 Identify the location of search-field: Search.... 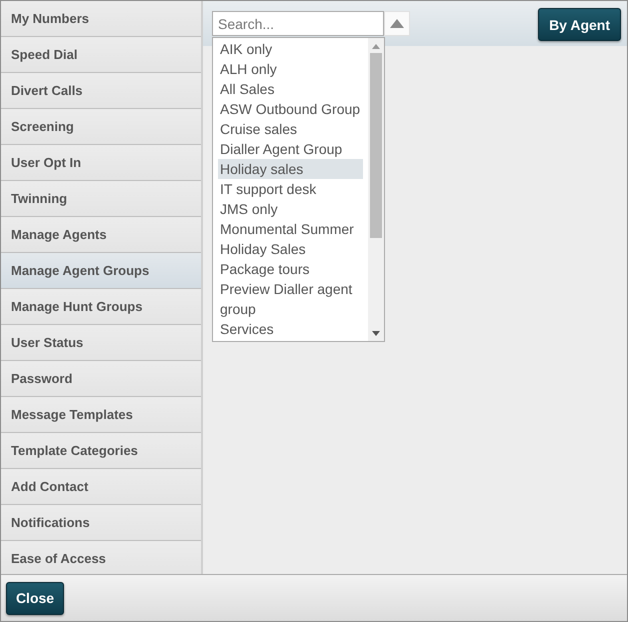
(298, 23).